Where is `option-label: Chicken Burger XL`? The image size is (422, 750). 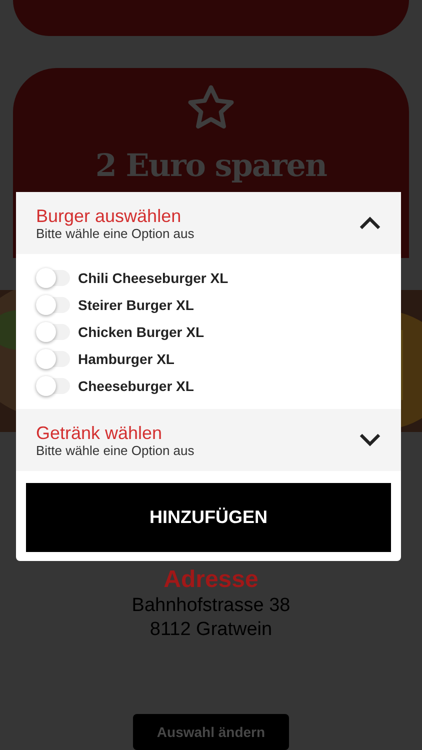 option-label: Chicken Burger XL is located at coordinates (141, 332).